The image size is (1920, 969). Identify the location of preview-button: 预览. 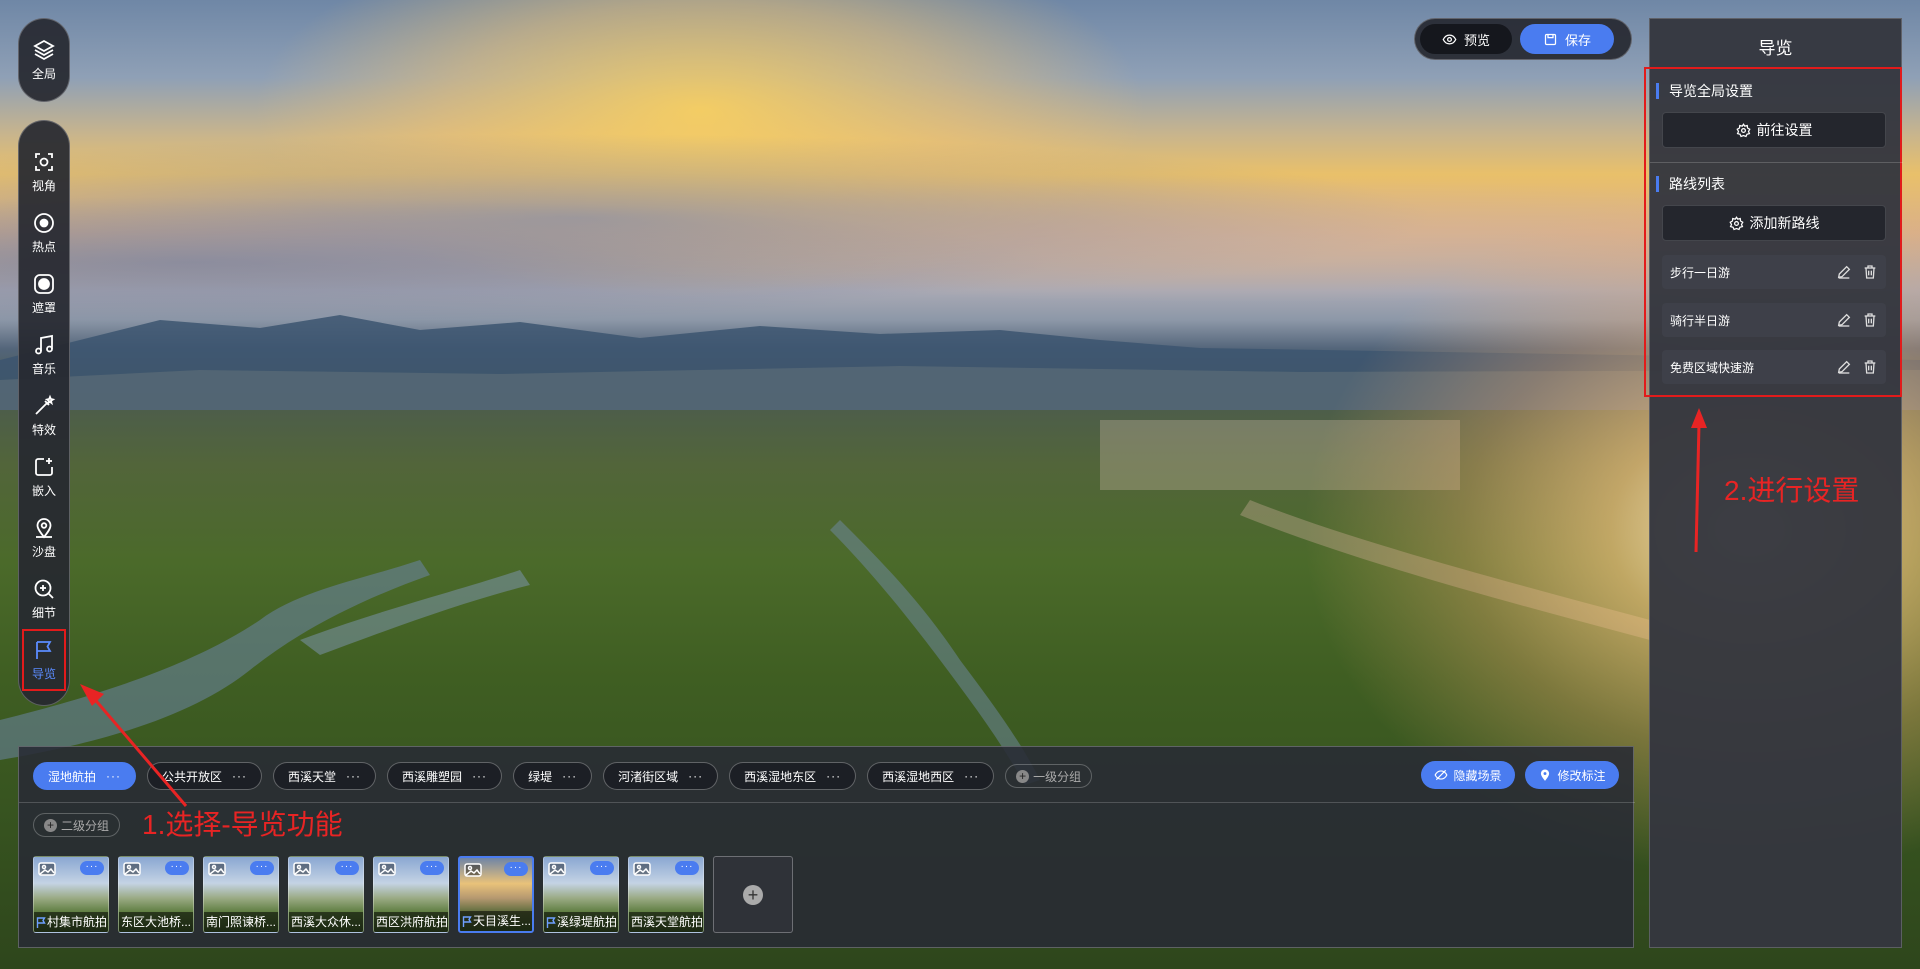
(1466, 39).